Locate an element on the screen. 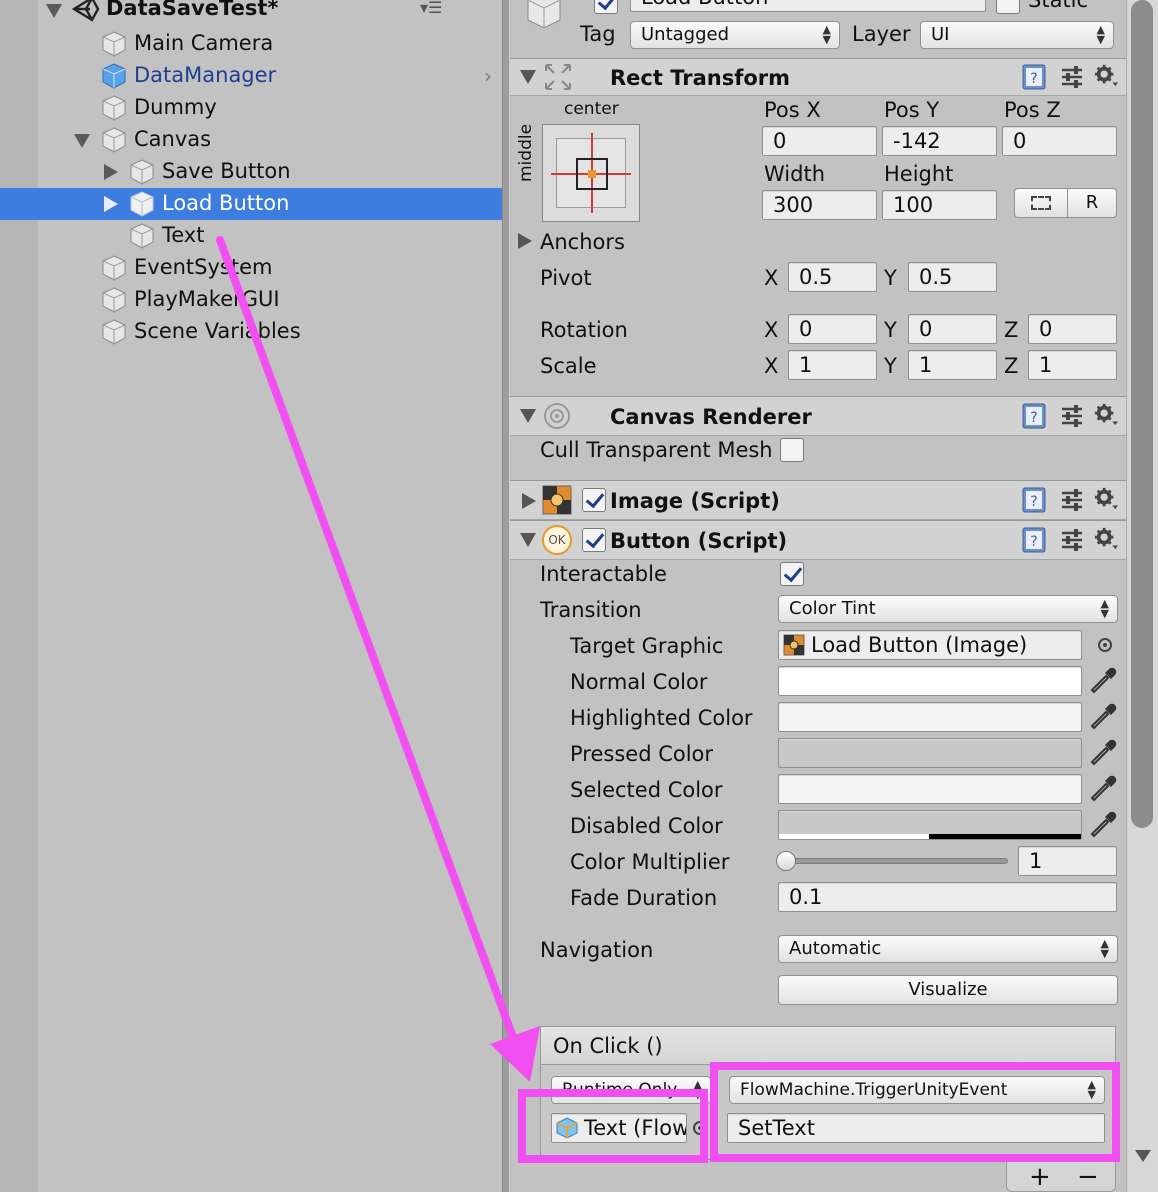  annotation-highlight-function is located at coordinates (915, 1112).